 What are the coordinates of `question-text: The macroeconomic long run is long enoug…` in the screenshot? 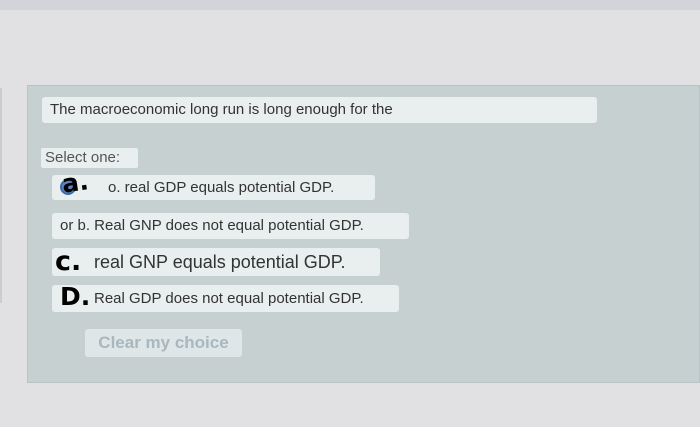 It's located at (319, 110).